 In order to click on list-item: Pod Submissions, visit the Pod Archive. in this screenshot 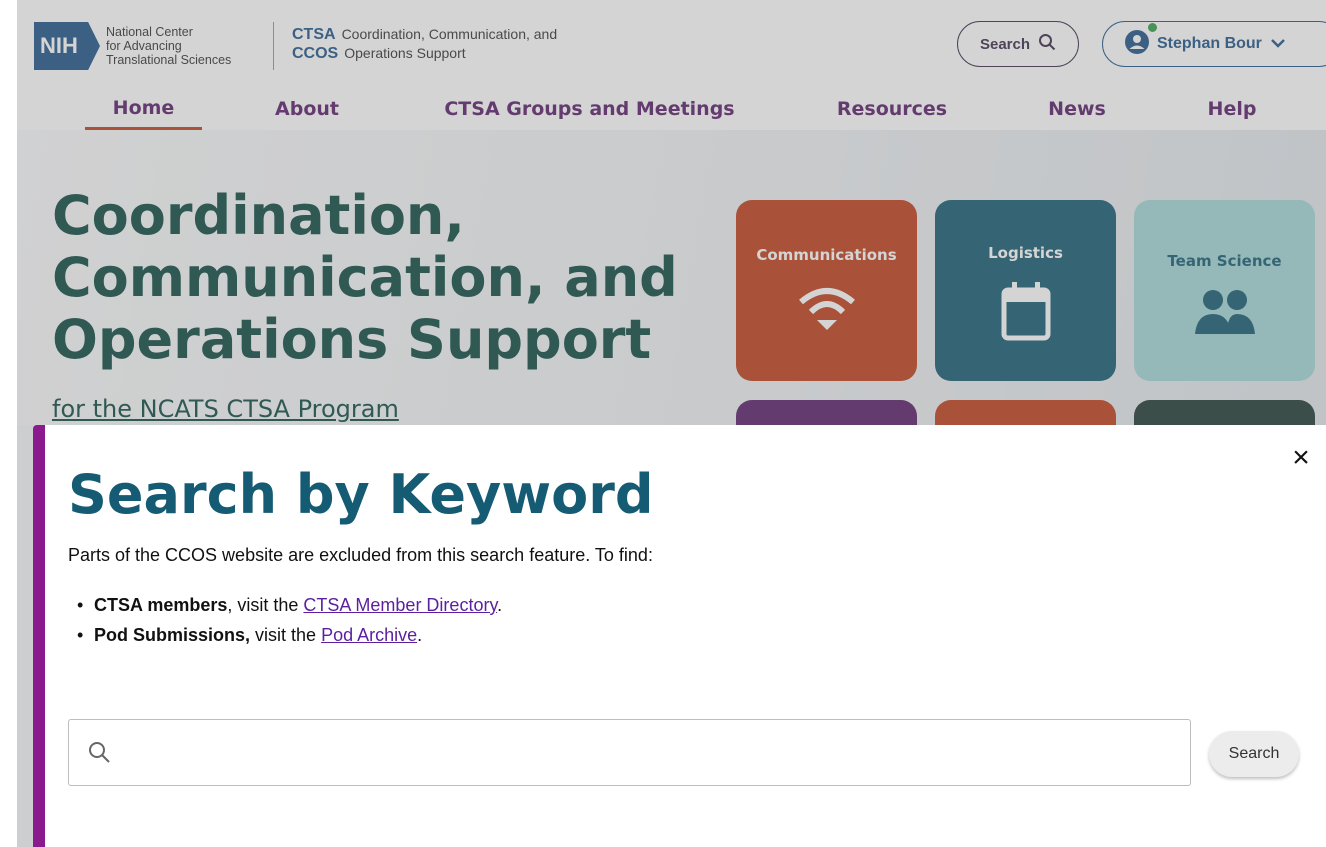, I will do `click(289, 638)`.